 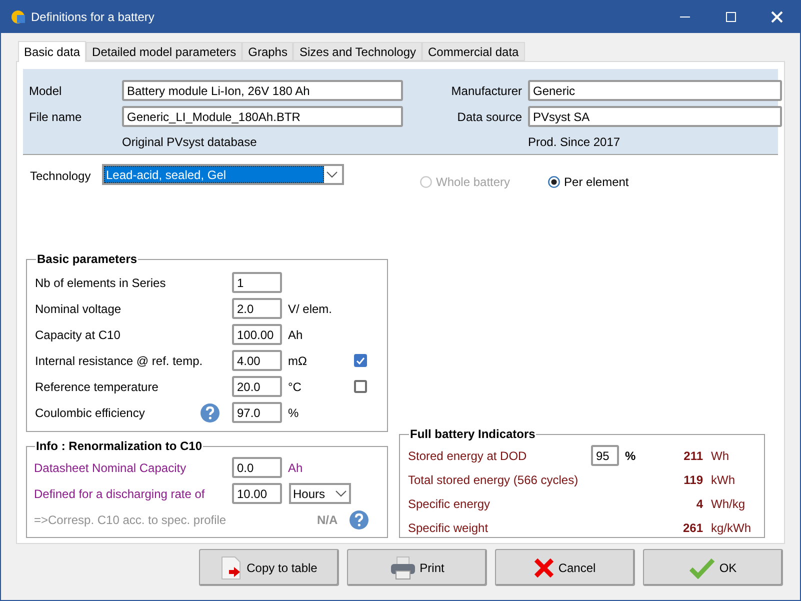 What do you see at coordinates (262, 90) in the screenshot?
I see `text-field: Battery module Li-Ion, 26V 180 Ah` at bounding box center [262, 90].